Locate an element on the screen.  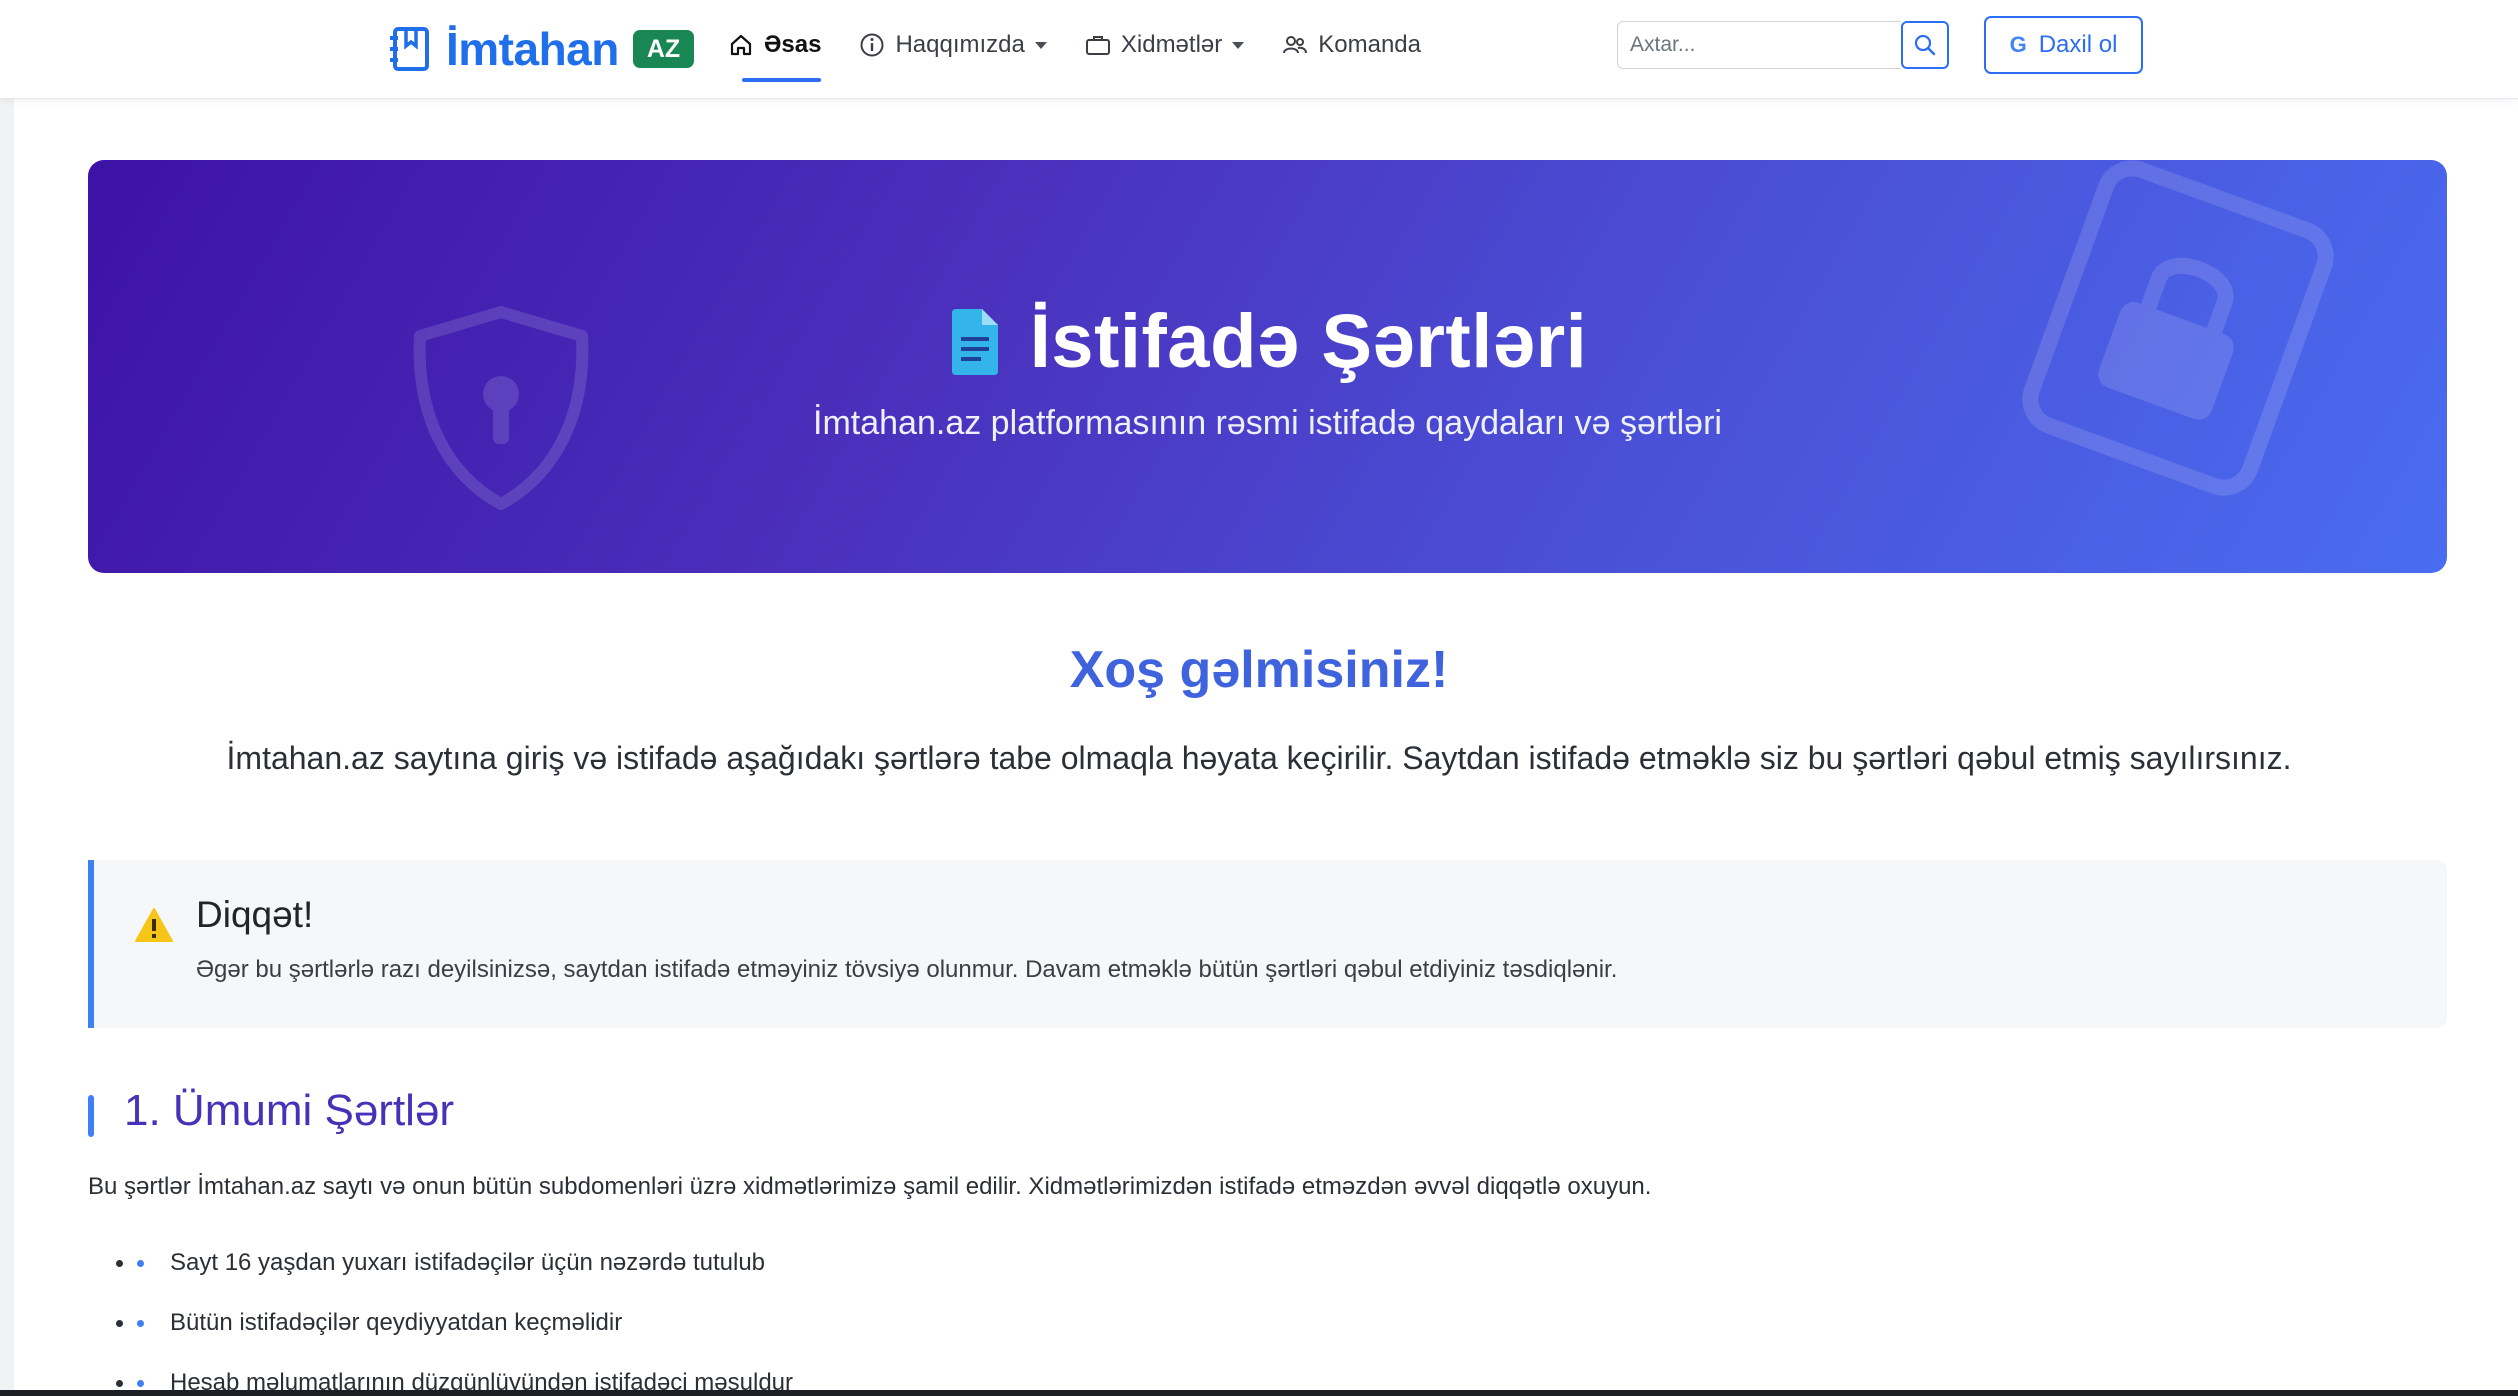
info-icon is located at coordinates (872, 45).